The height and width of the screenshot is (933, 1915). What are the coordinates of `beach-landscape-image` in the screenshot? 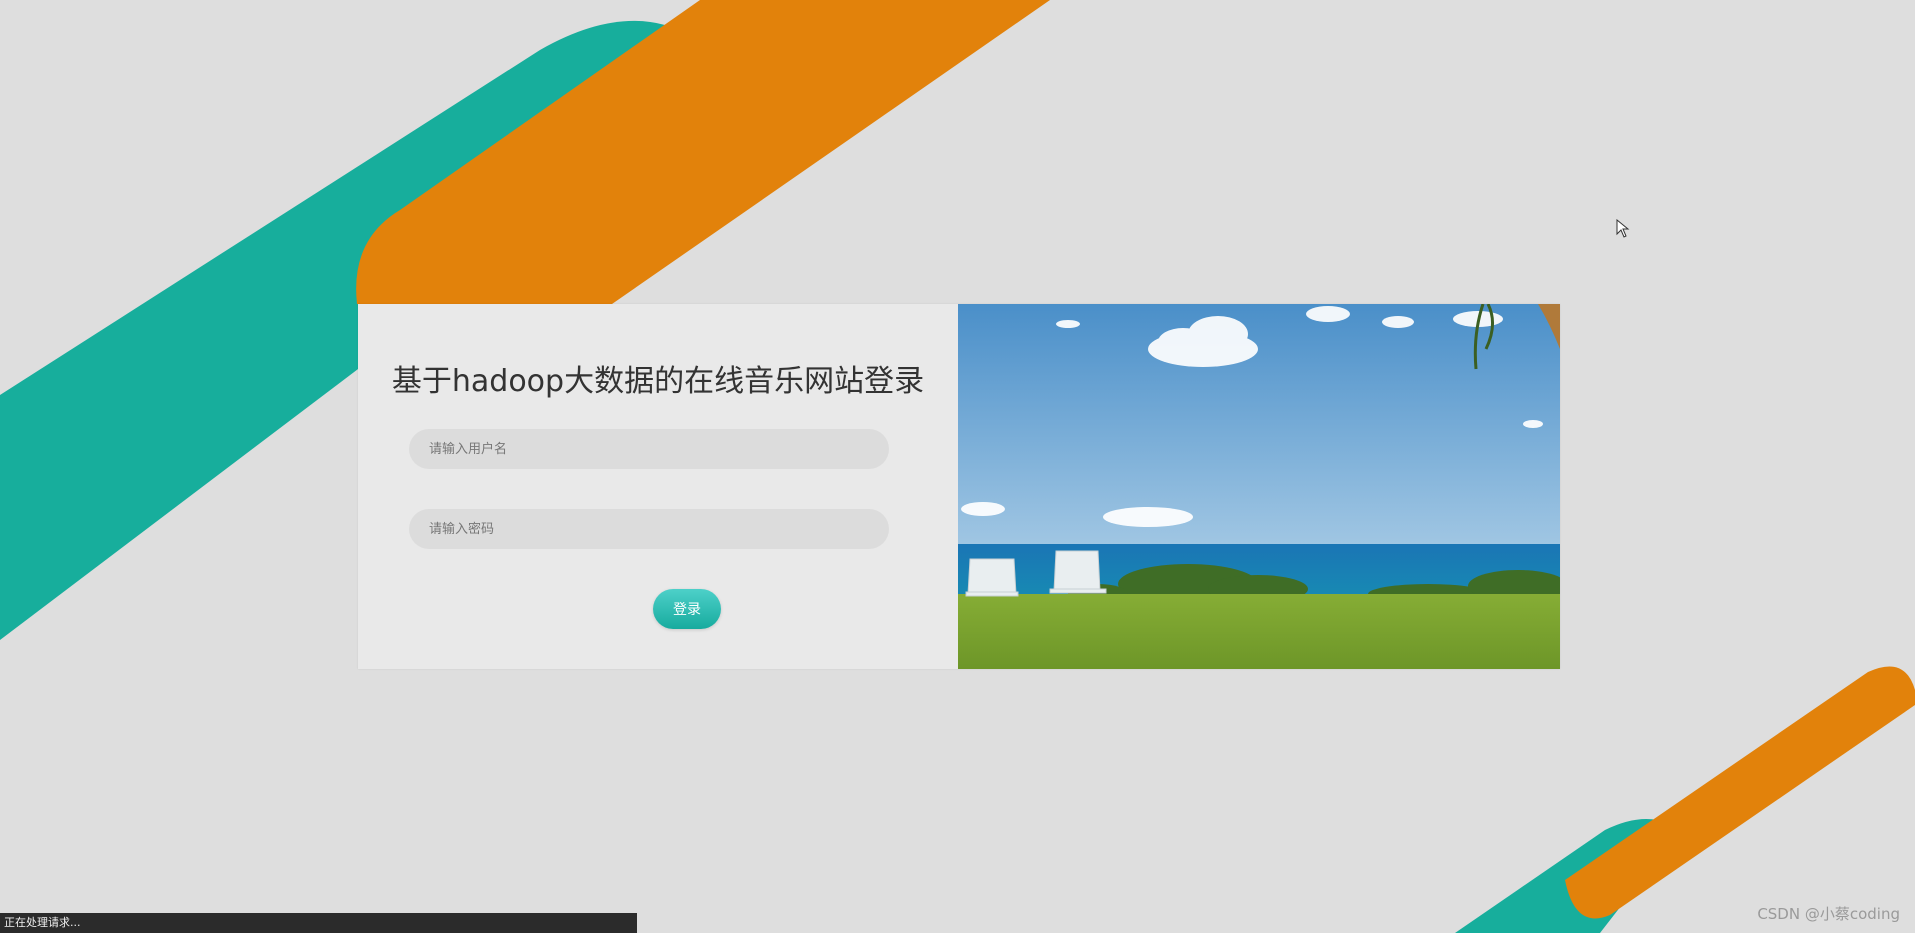 It's located at (1259, 486).